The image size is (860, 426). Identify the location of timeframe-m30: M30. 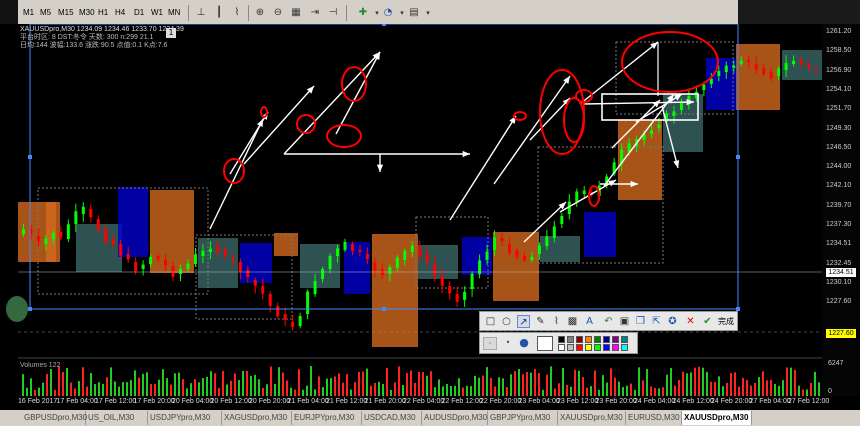
(87, 13).